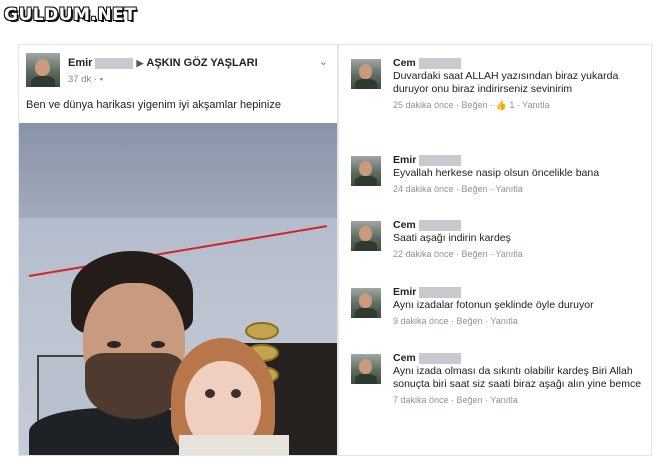  What do you see at coordinates (70, 15) in the screenshot?
I see `watermark: GULDUM.NET` at bounding box center [70, 15].